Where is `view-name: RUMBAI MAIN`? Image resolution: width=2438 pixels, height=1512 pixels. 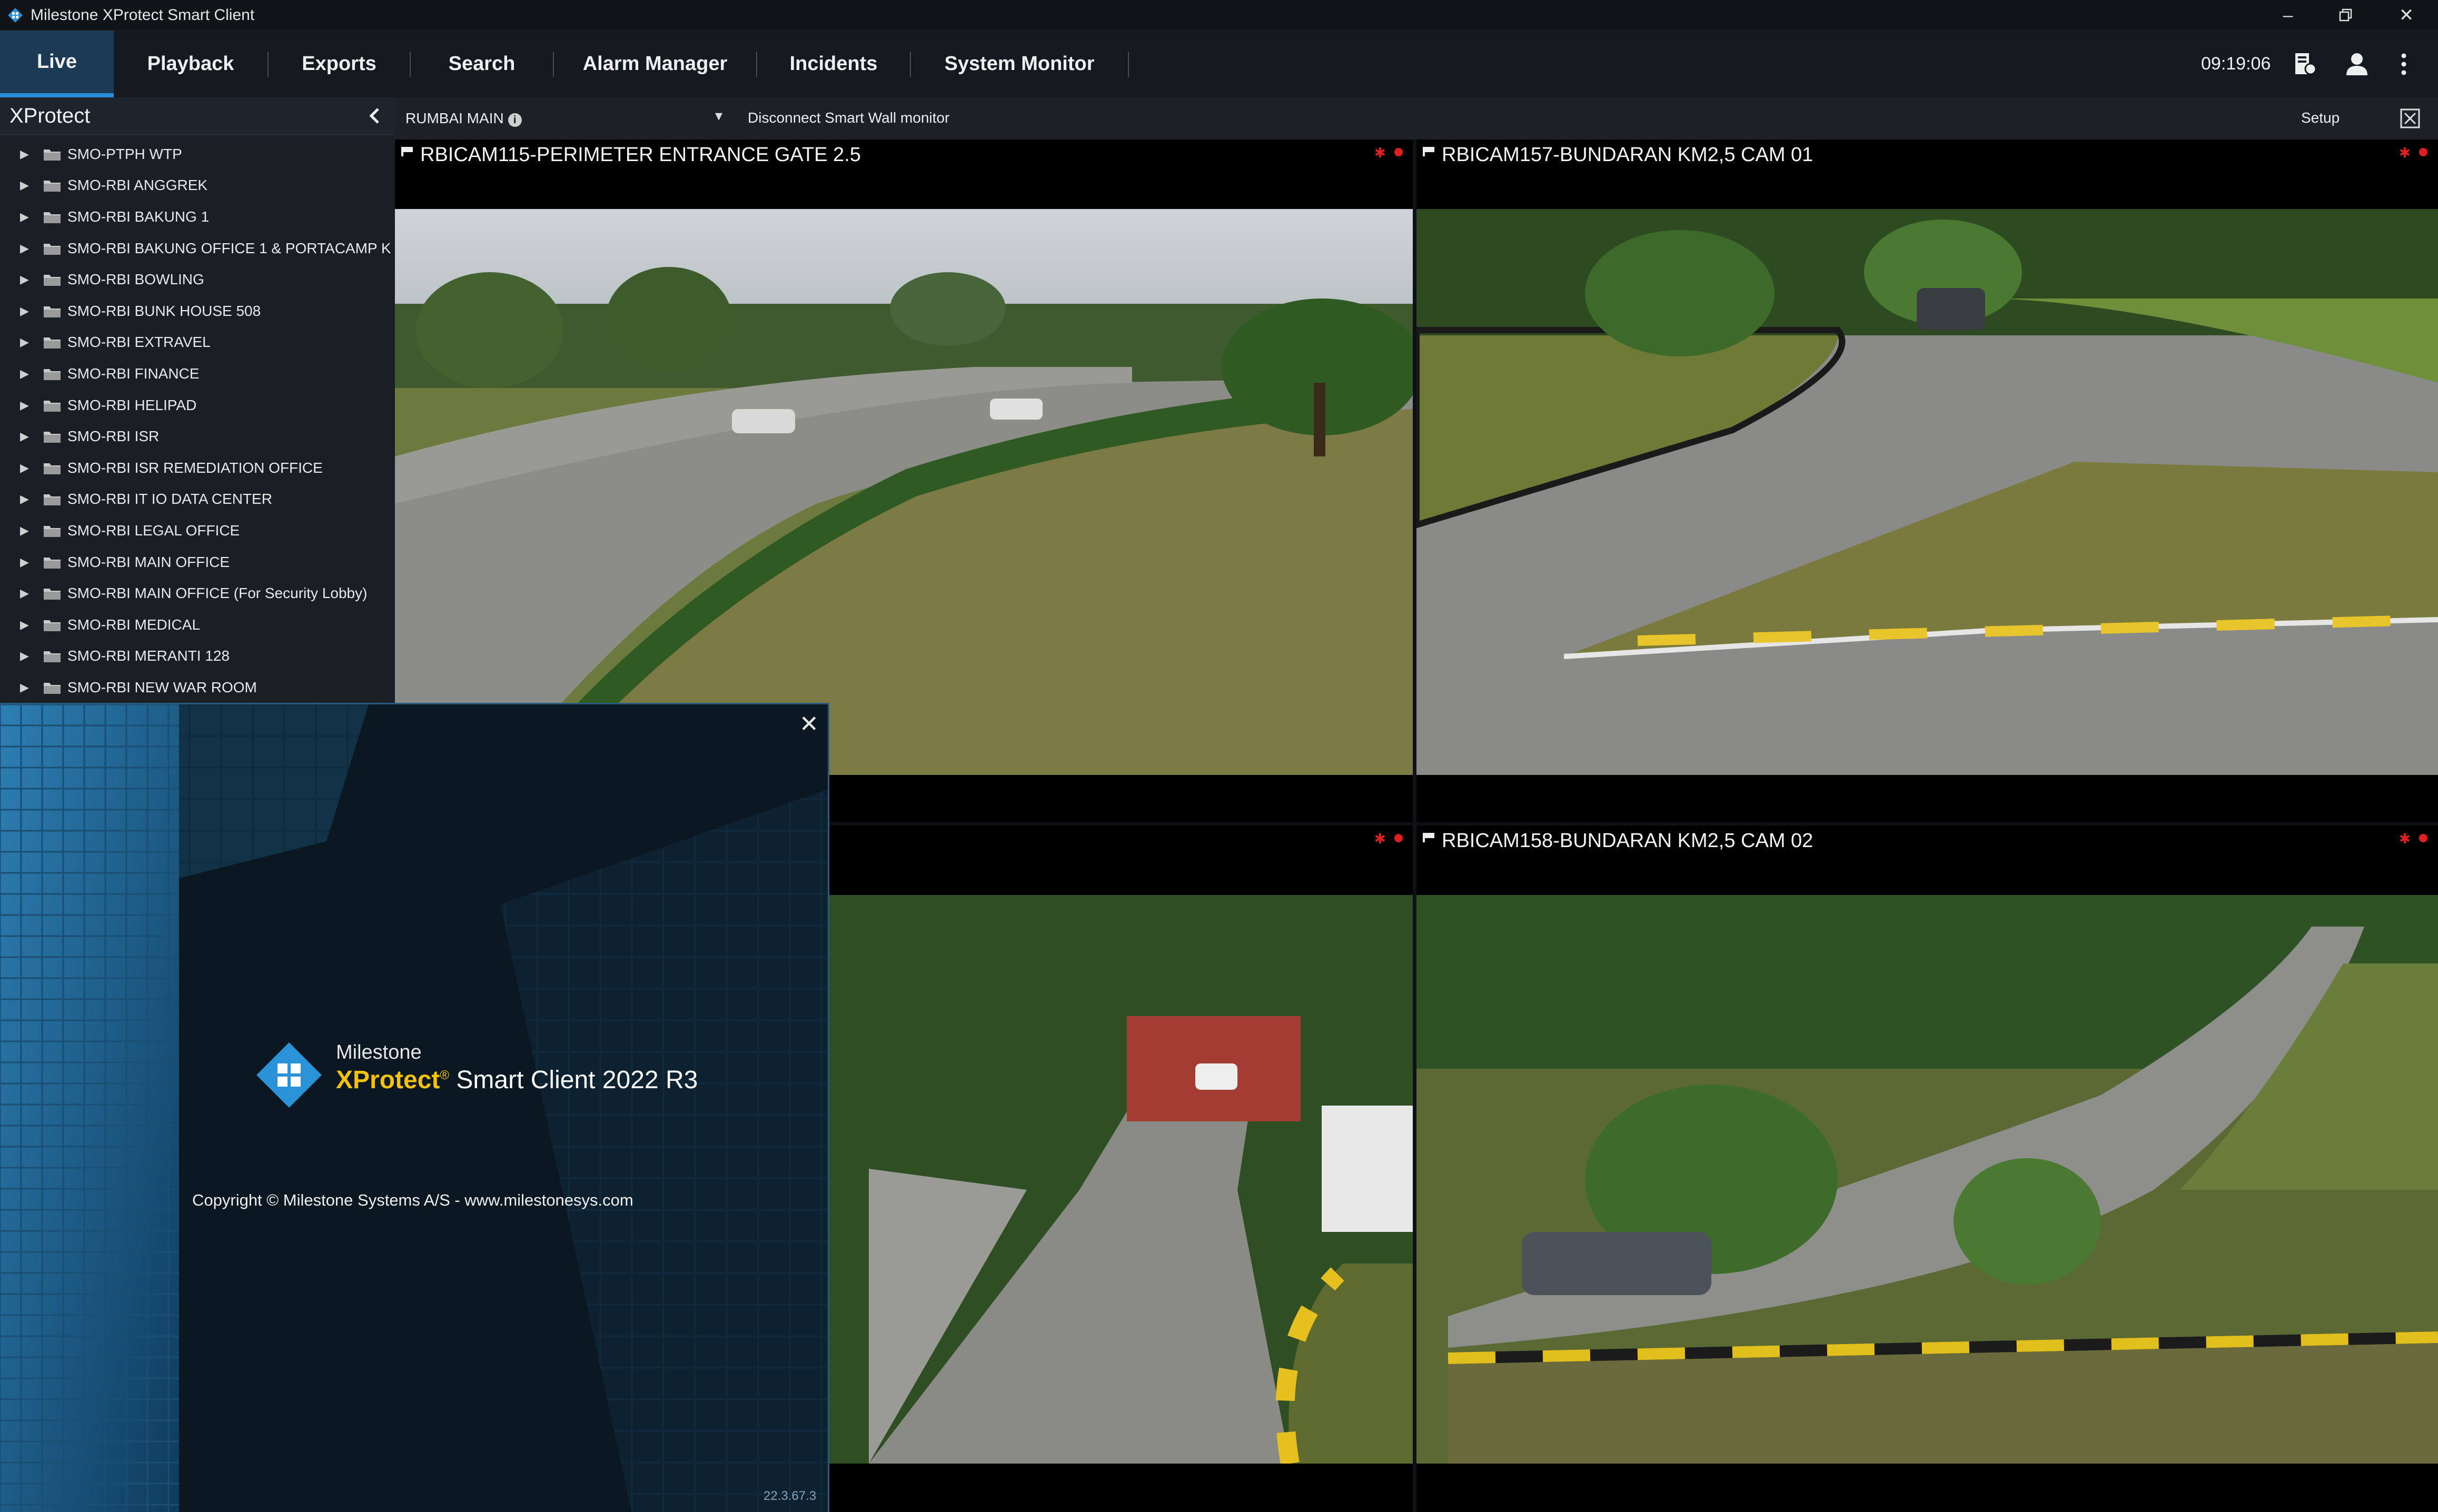 view-name: RUMBAI MAIN is located at coordinates (454, 118).